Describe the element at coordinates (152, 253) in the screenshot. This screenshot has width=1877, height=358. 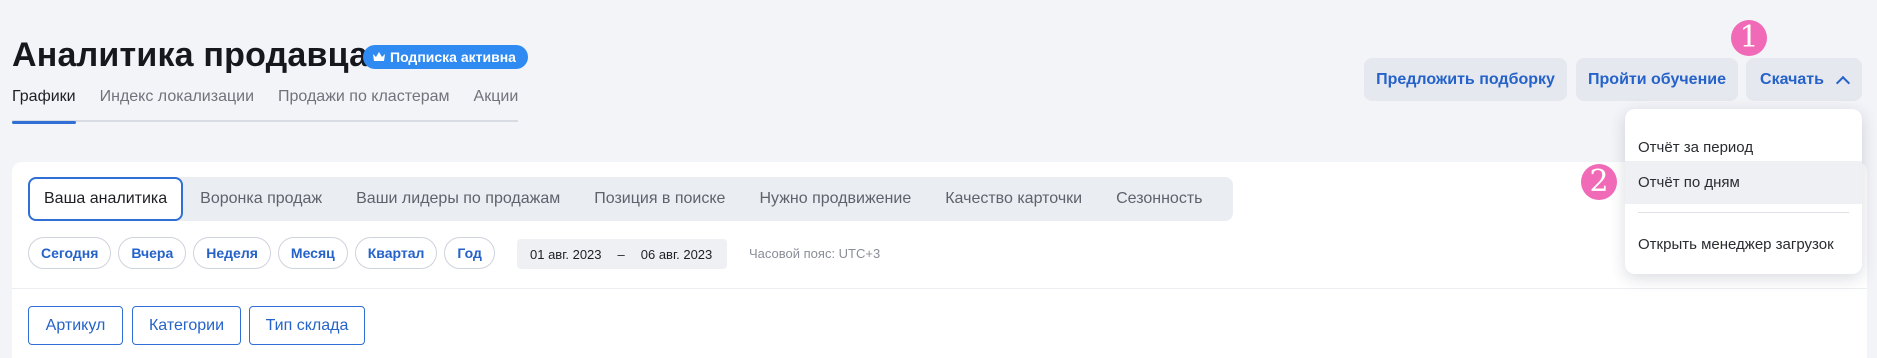
I see `period-yesterday-button: Вчера` at that location.